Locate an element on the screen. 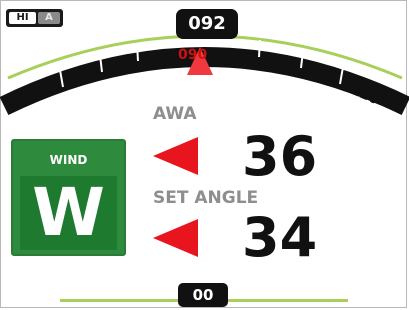  wind-mode-tile: WIND W is located at coordinates (68, 197).